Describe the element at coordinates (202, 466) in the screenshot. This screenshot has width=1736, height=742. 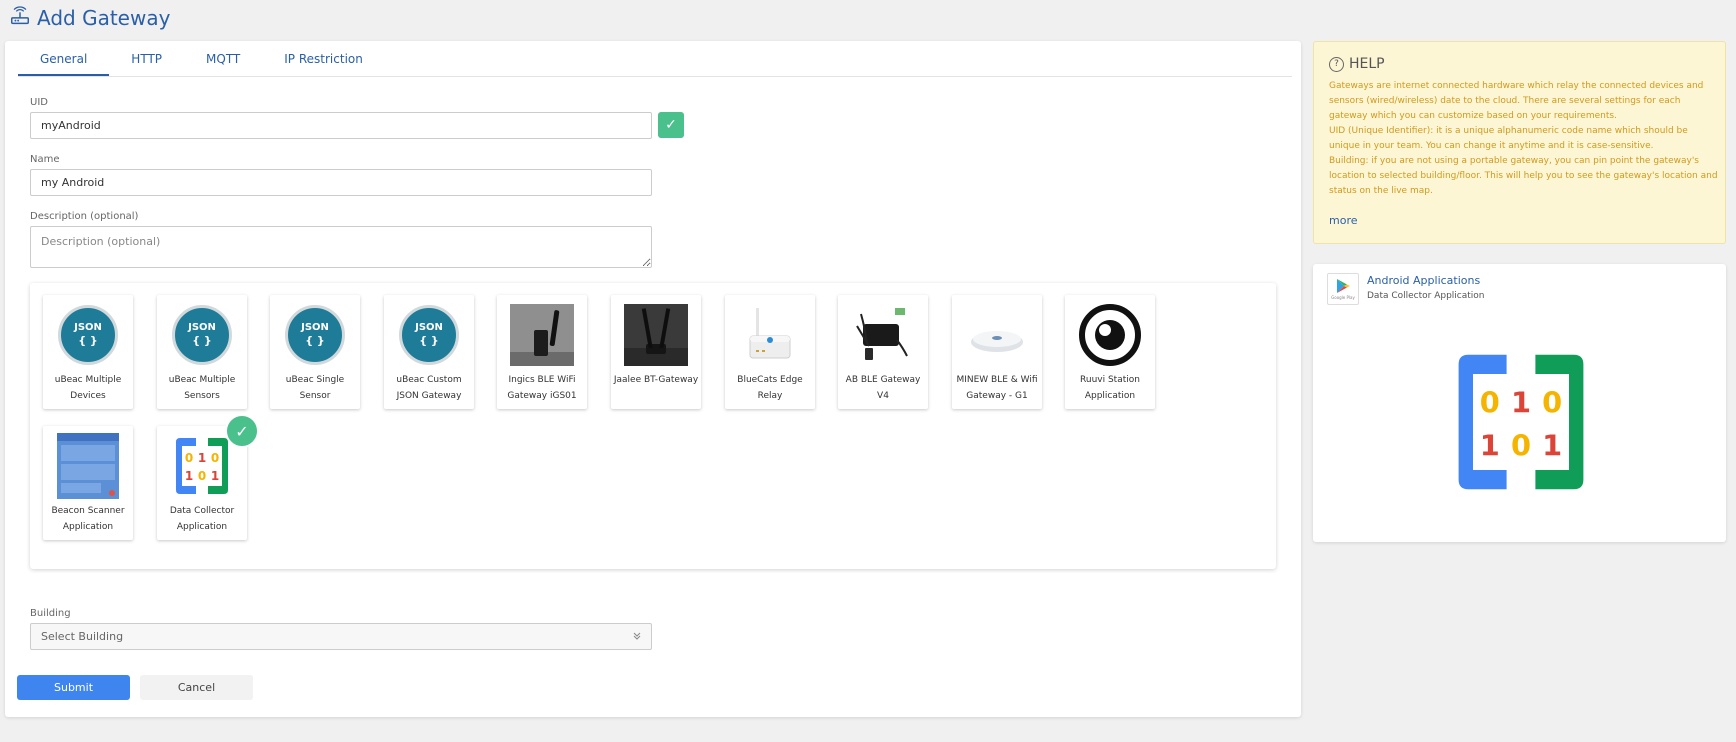
I see `data-collector-logo: 0 1 0 1 0 1` at that location.